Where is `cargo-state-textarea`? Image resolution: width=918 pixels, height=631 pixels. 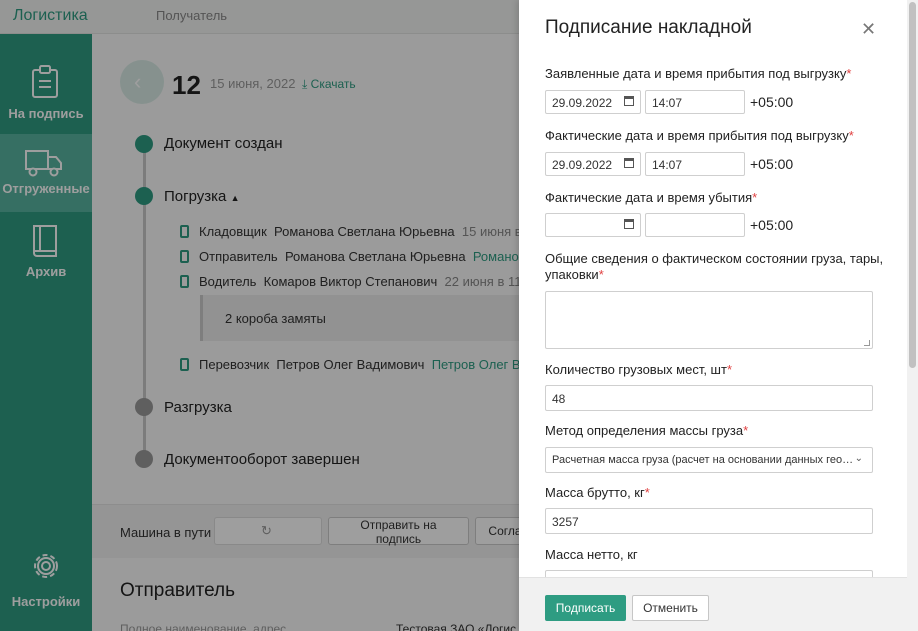
cargo-state-textarea is located at coordinates (709, 320).